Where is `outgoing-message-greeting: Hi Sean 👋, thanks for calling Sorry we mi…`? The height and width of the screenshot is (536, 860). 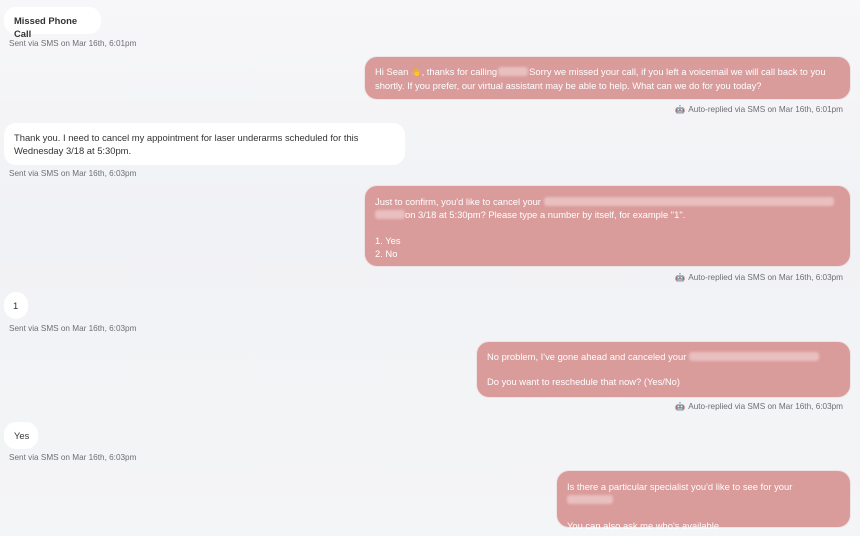
outgoing-message-greeting: Hi Sean 👋, thanks for calling Sorry we mi… is located at coordinates (607, 78).